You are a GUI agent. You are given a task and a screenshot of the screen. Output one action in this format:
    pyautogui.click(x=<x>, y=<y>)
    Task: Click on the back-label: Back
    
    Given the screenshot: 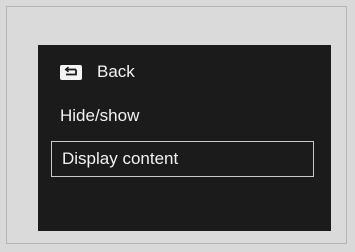 What is the action you would take?
    pyautogui.click(x=116, y=71)
    